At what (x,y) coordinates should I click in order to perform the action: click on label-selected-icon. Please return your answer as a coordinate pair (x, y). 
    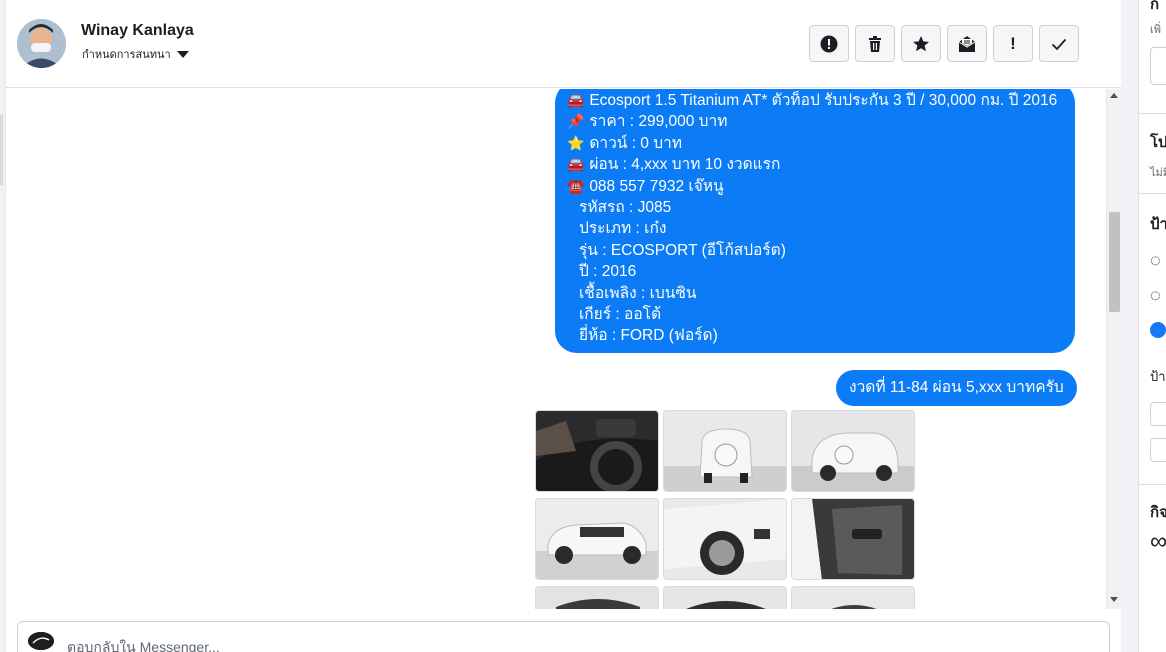
    Looking at the image, I should click on (1158, 330).